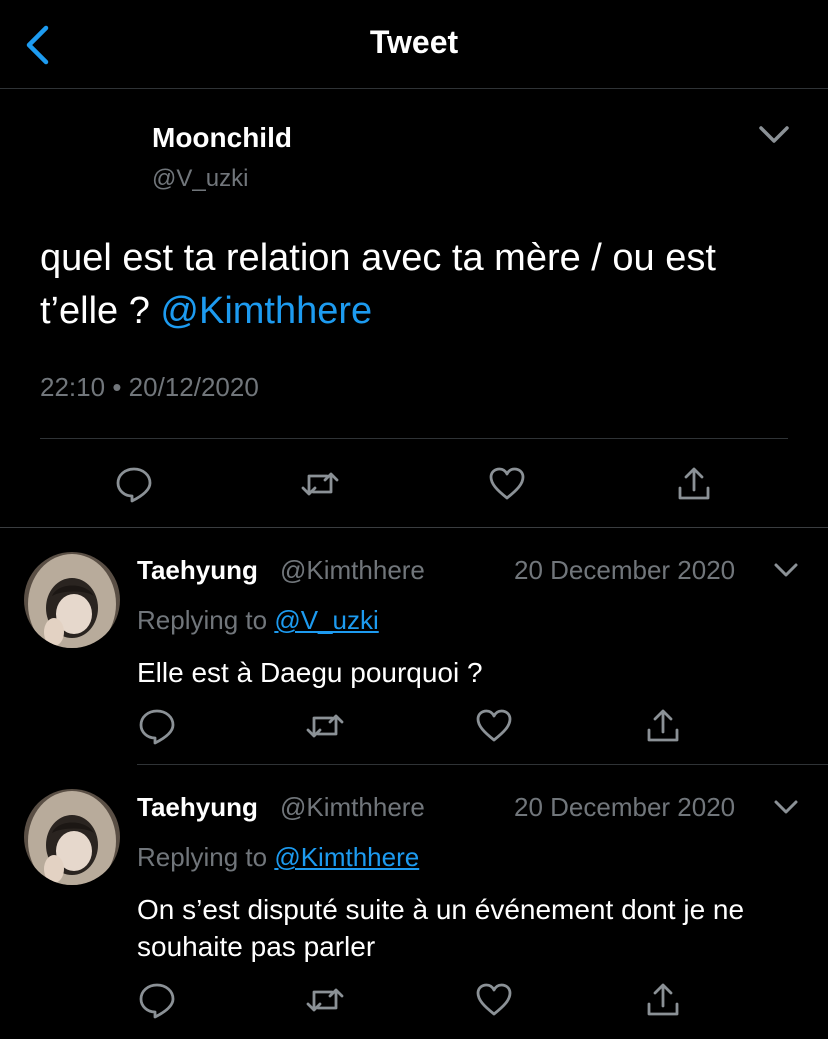  Describe the element at coordinates (73, 387) in the screenshot. I see `tweet-time: 22:10` at that location.